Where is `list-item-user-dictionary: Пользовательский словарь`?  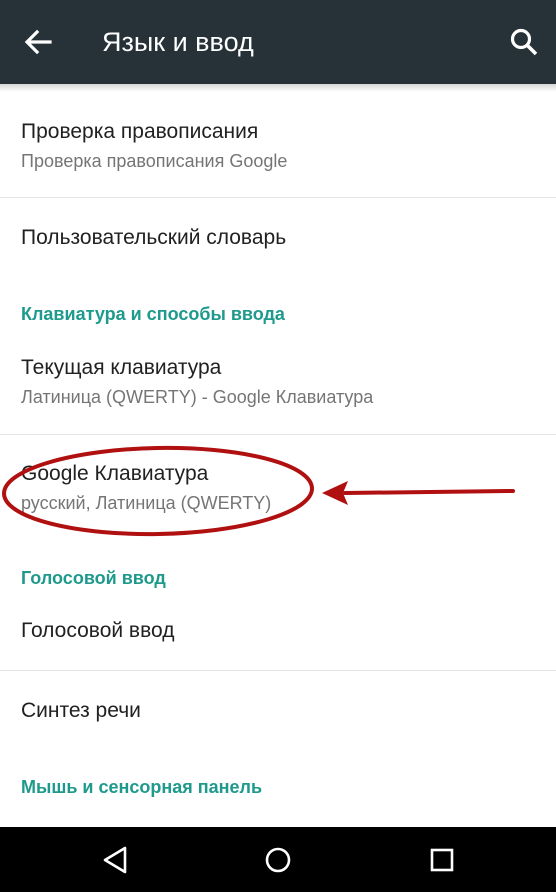 list-item-user-dictionary: Пользовательский словарь is located at coordinates (278, 241).